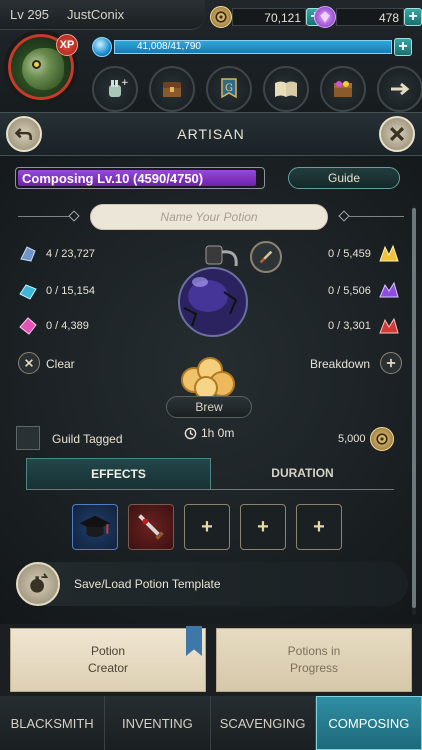 Image resolution: width=422 pixels, height=750 pixels. I want to click on potion-creator-label: Potion Creator, so click(107, 659).